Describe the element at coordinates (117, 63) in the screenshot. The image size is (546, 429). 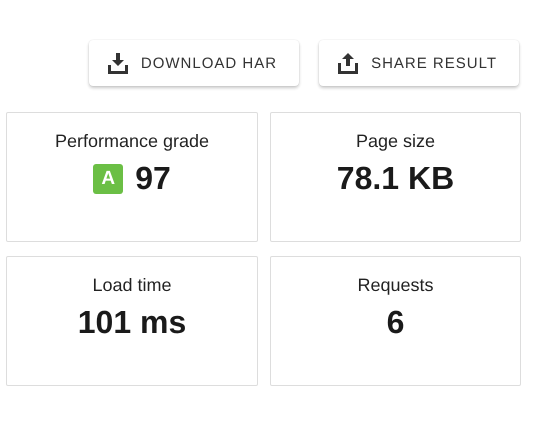
I see `download-icon` at that location.